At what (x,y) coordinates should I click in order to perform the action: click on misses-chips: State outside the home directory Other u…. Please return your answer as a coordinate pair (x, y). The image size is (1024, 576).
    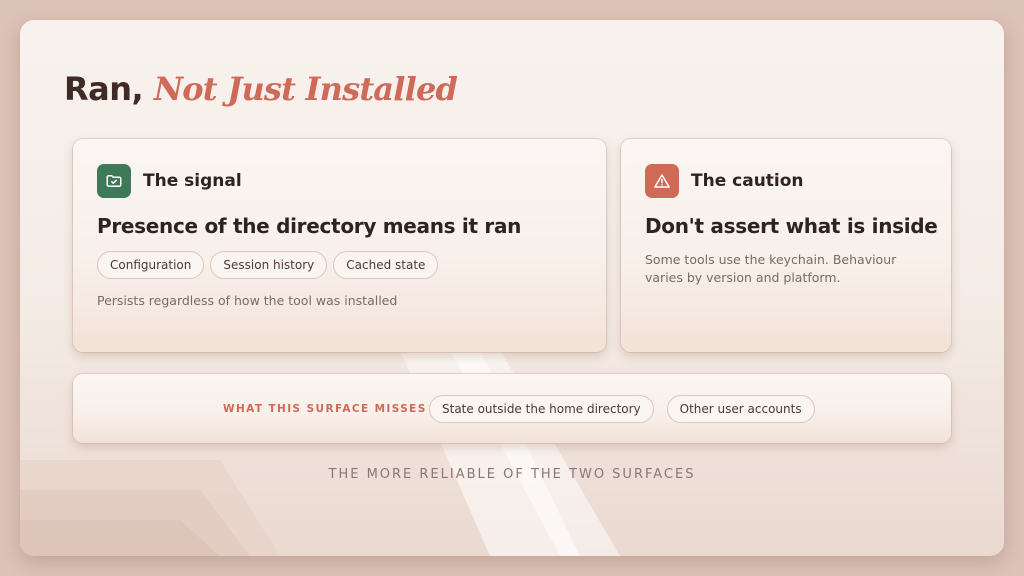
    Looking at the image, I should click on (622, 409).